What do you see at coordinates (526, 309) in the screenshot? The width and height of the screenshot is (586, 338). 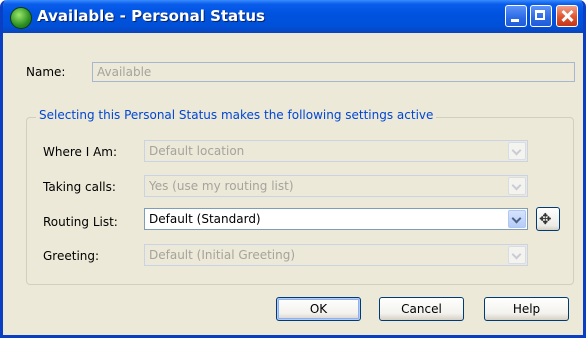 I see `help-button: Help` at bounding box center [526, 309].